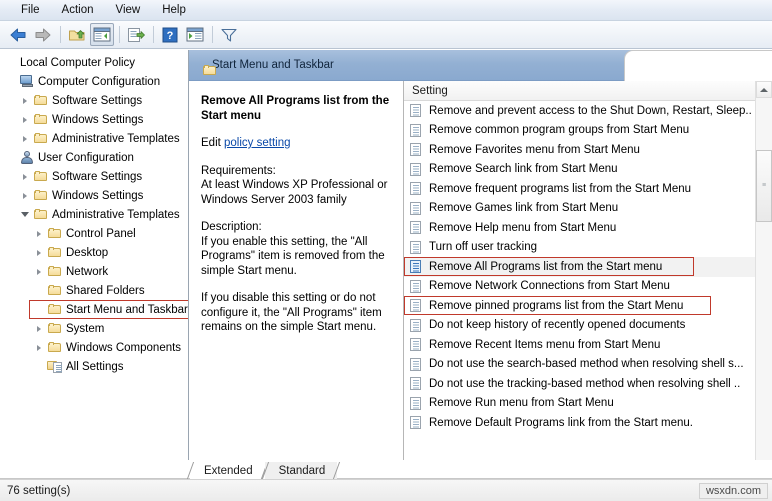  What do you see at coordinates (78, 10) in the screenshot?
I see `menu-item-action: Action` at bounding box center [78, 10].